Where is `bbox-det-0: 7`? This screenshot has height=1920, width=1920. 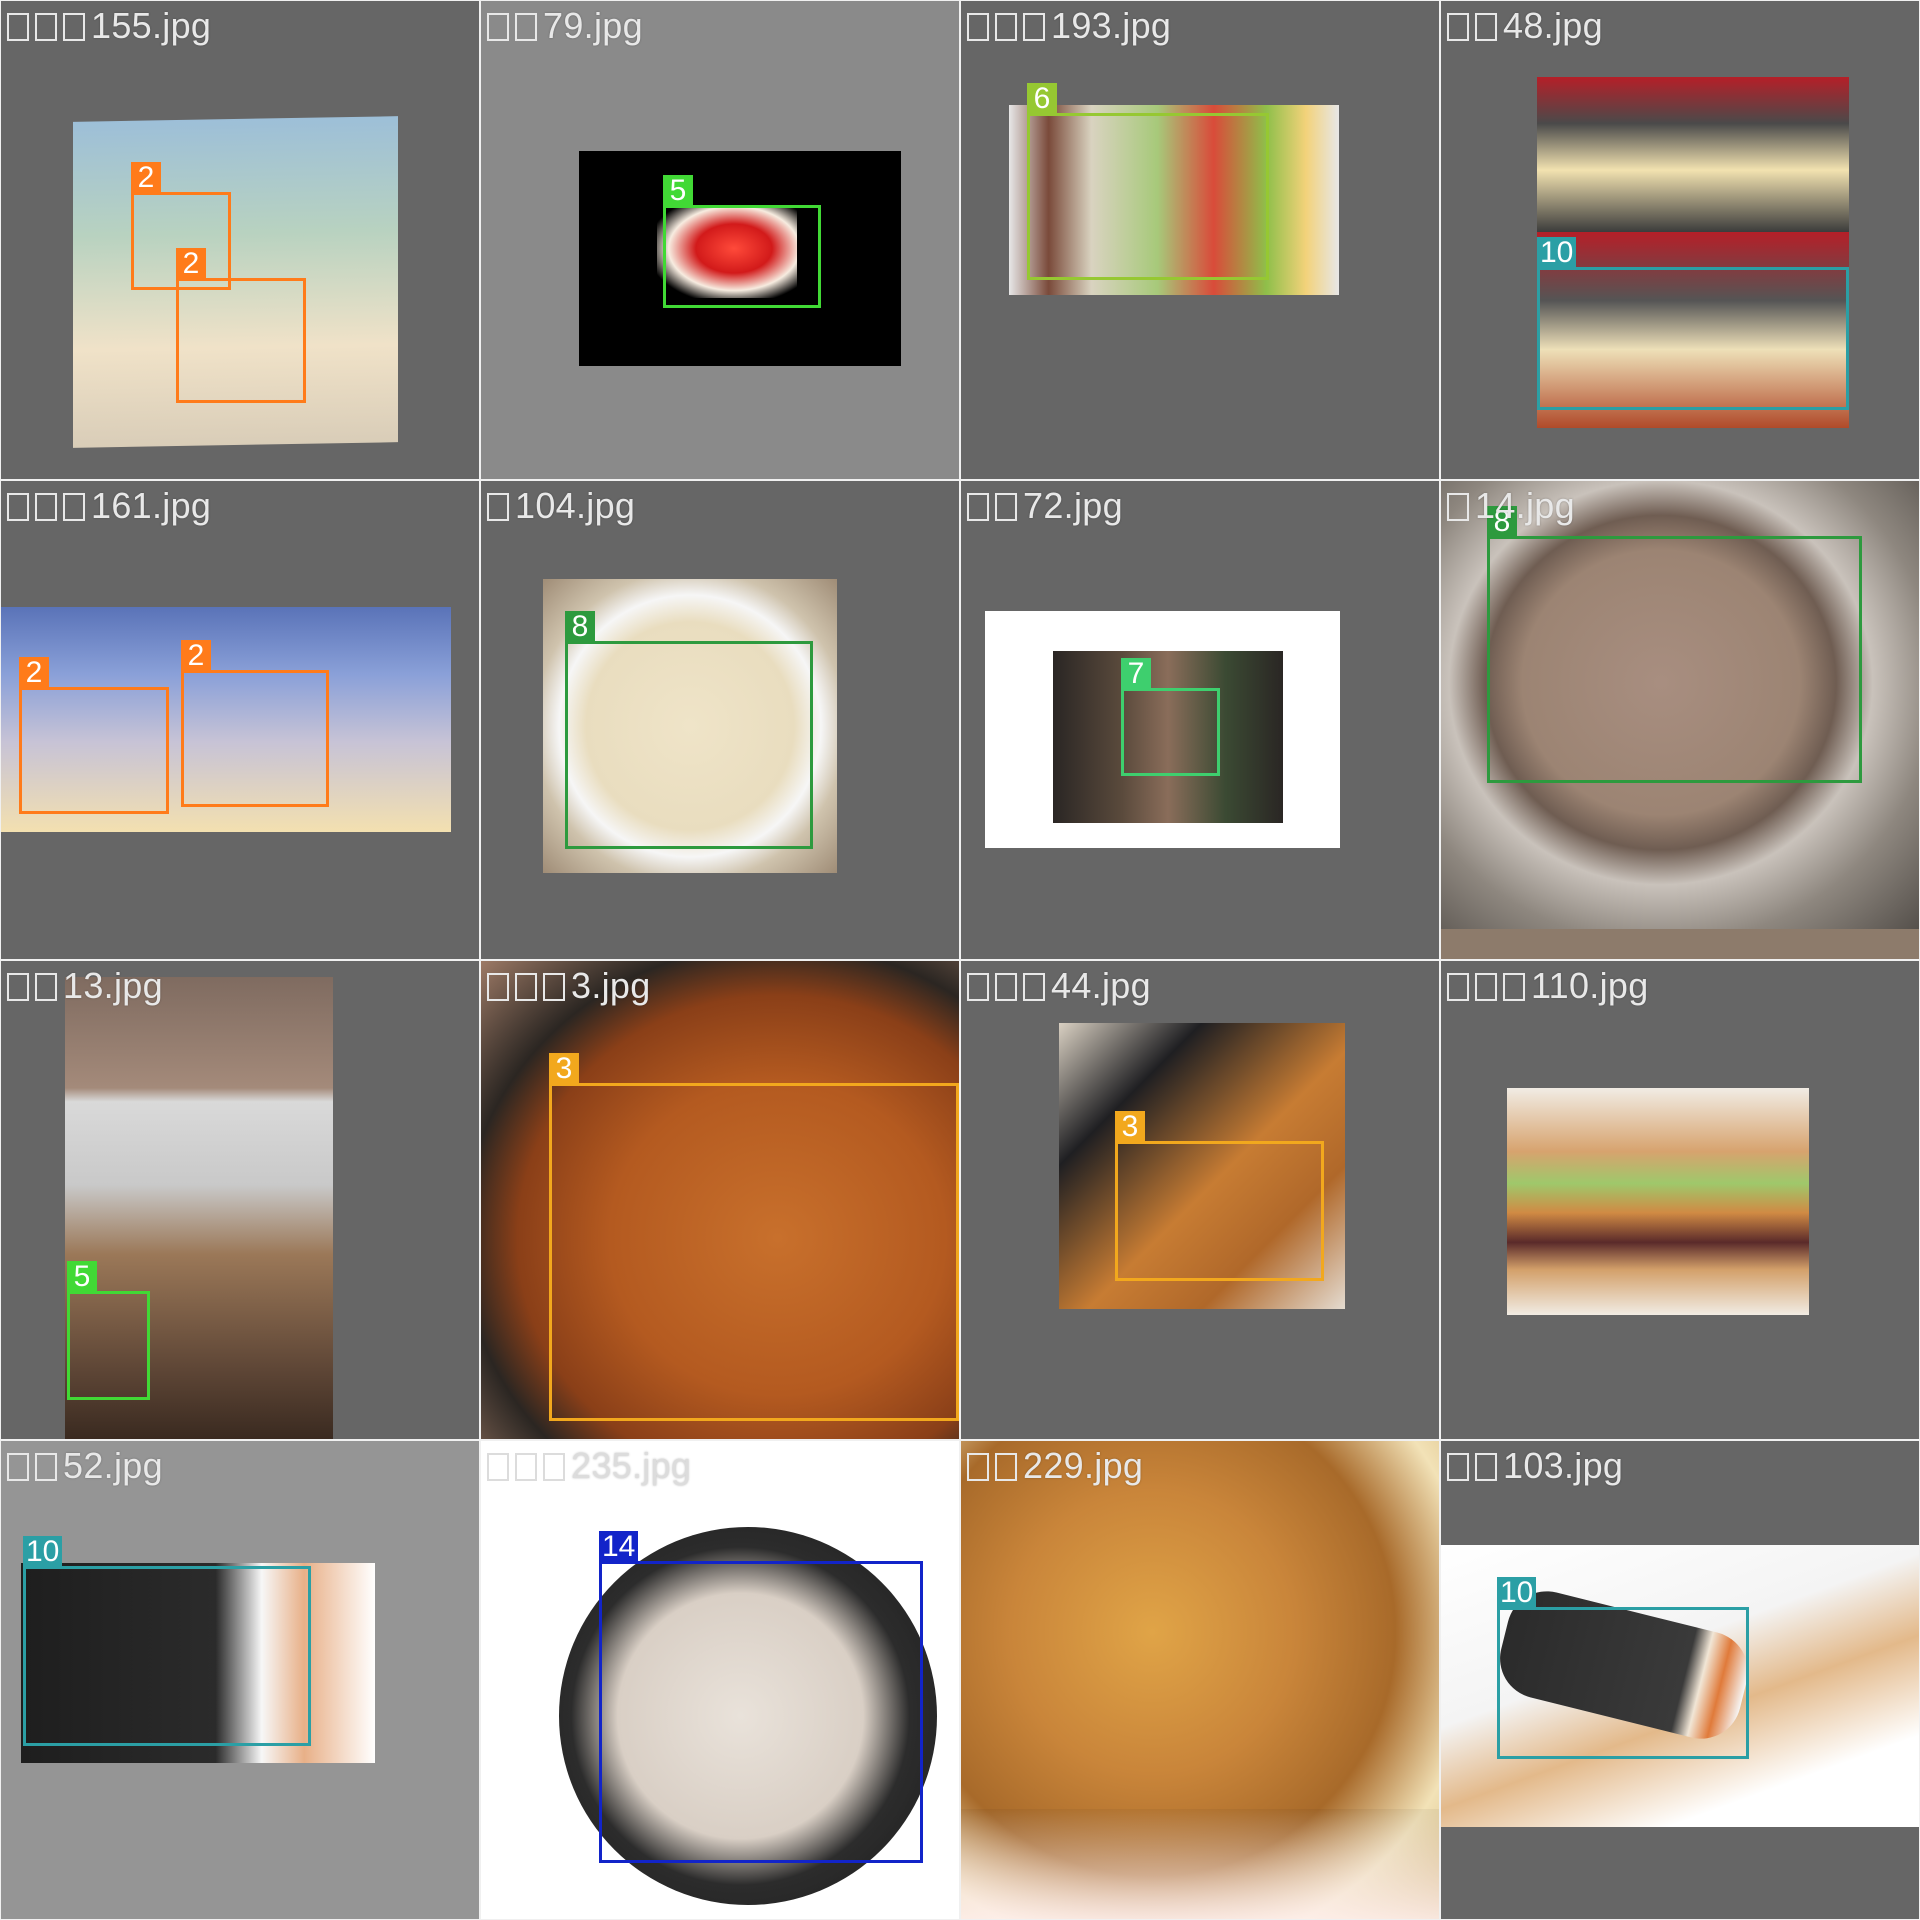 bbox-det-0: 7 is located at coordinates (1170, 717).